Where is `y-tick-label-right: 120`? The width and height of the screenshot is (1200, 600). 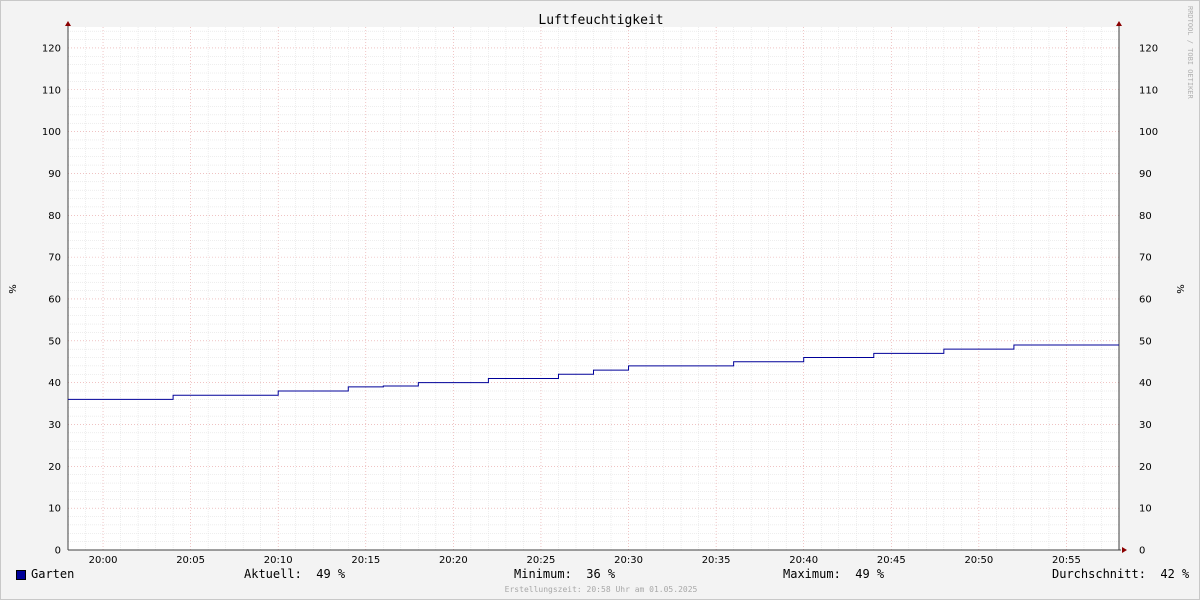 y-tick-label-right: 120 is located at coordinates (1148, 48).